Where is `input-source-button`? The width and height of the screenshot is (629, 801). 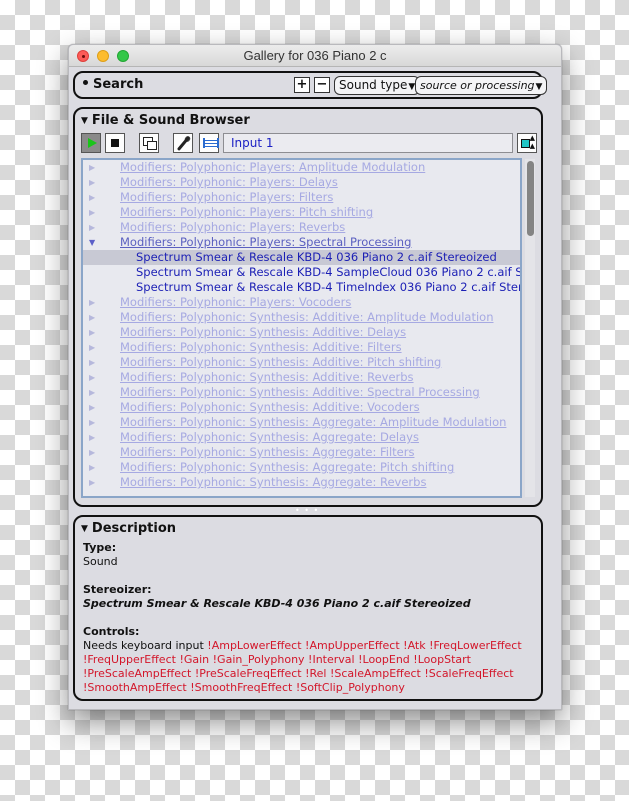
input-source-button is located at coordinates (209, 143).